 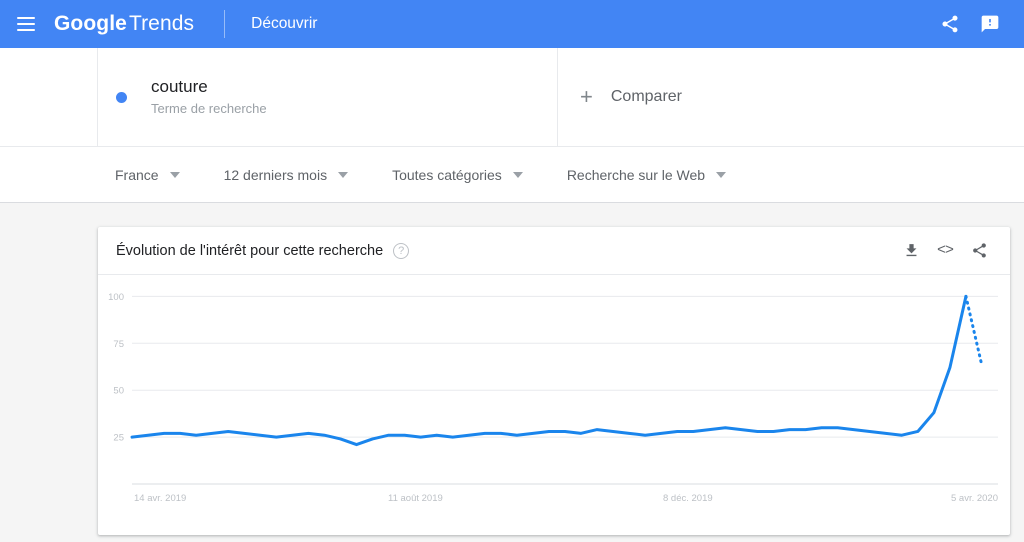 I want to click on help-circle-icon: ?, so click(x=401, y=250).